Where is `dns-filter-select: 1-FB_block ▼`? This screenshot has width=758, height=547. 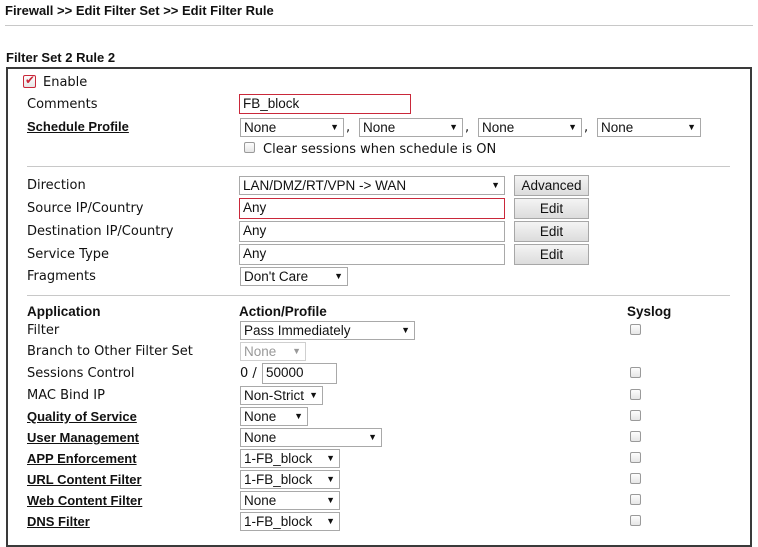 dns-filter-select: 1-FB_block ▼ is located at coordinates (290, 521).